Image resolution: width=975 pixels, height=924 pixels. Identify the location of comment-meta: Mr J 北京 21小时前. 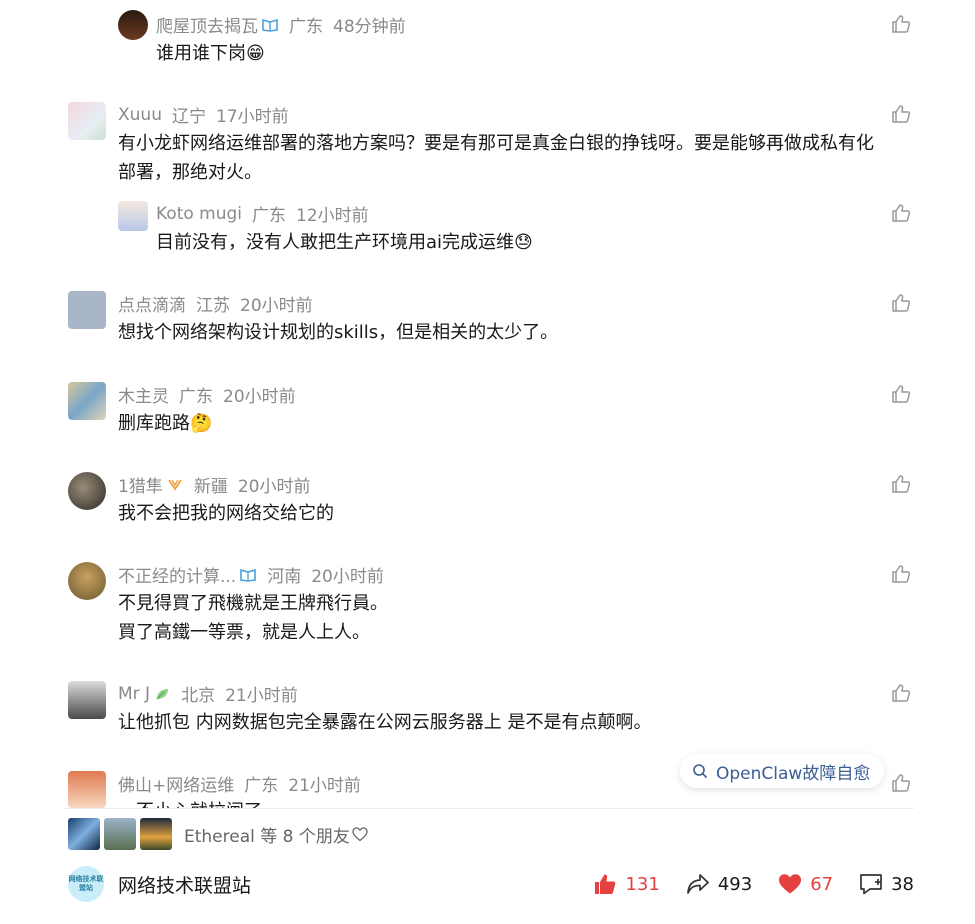
(208, 694).